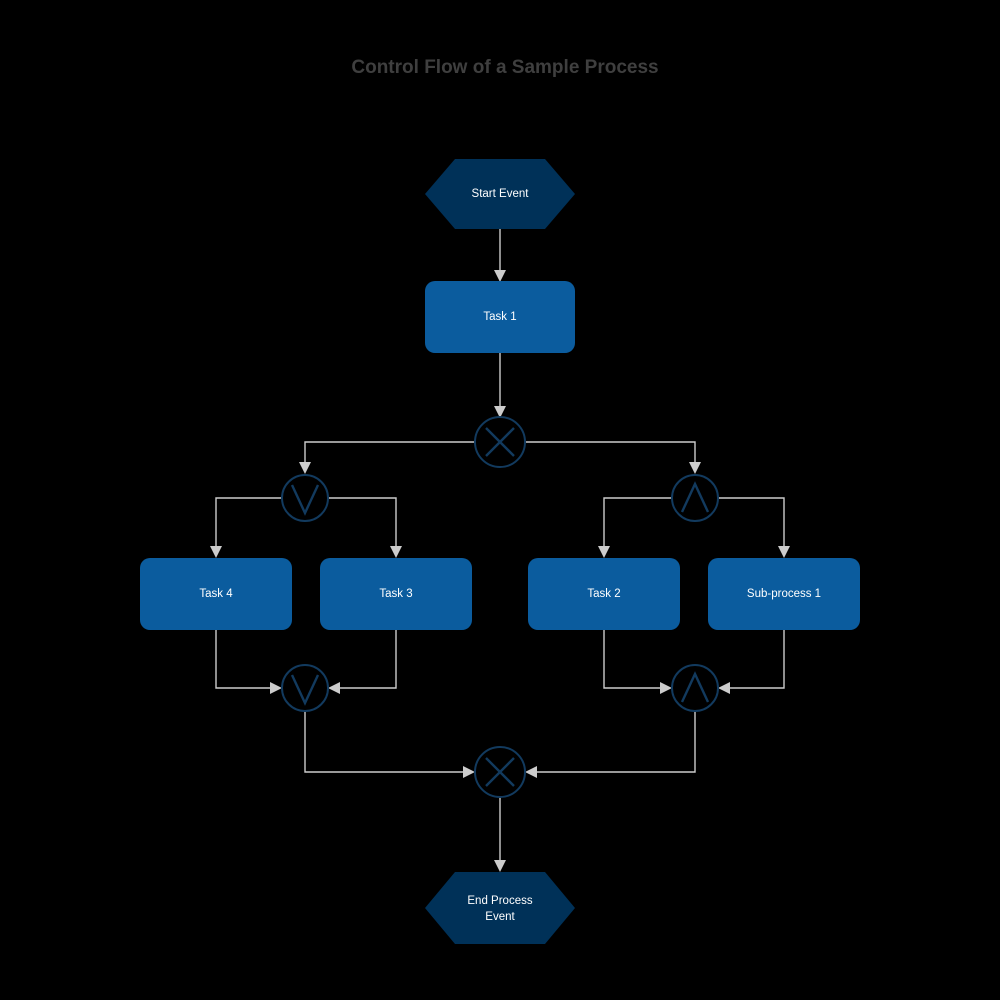  I want to click on edge-xor2-to-end, so click(500, 834).